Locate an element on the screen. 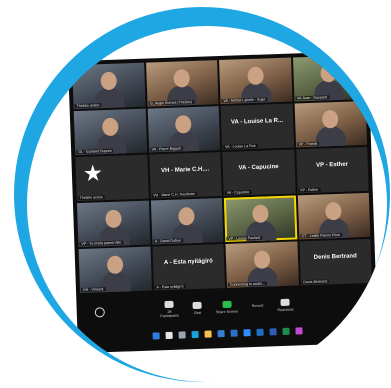 This screenshot has width=391, height=388. chat-button: Chat is located at coordinates (197, 308).